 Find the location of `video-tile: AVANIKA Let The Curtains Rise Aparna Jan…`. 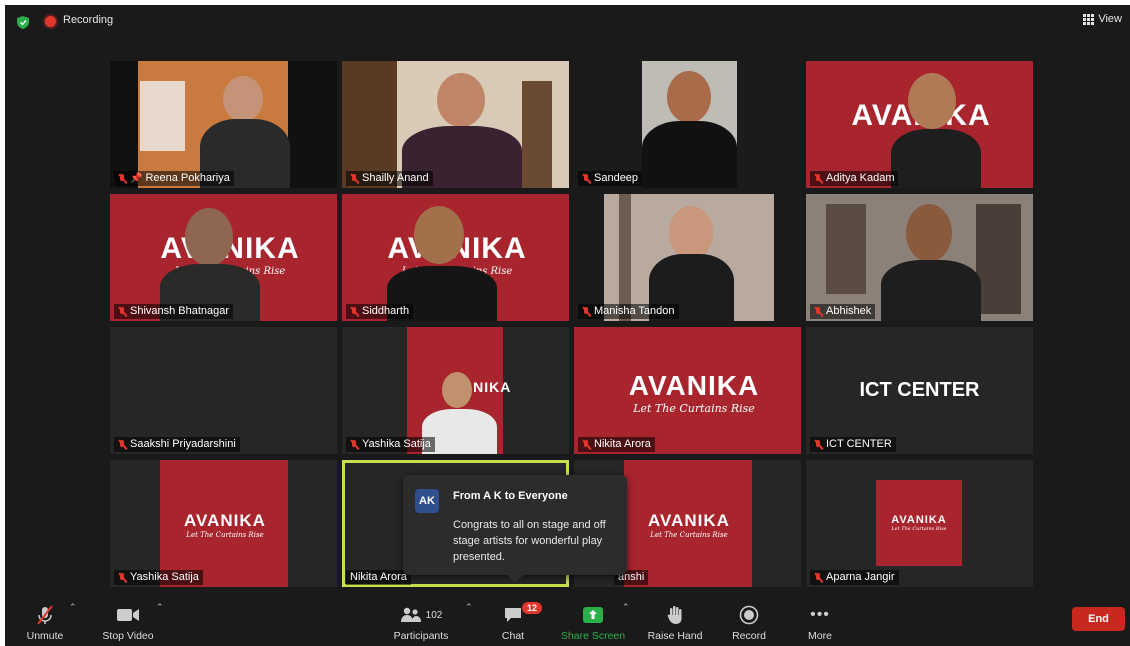

video-tile: AVANIKA Let The Curtains Rise Aparna Jan… is located at coordinates (919, 523).